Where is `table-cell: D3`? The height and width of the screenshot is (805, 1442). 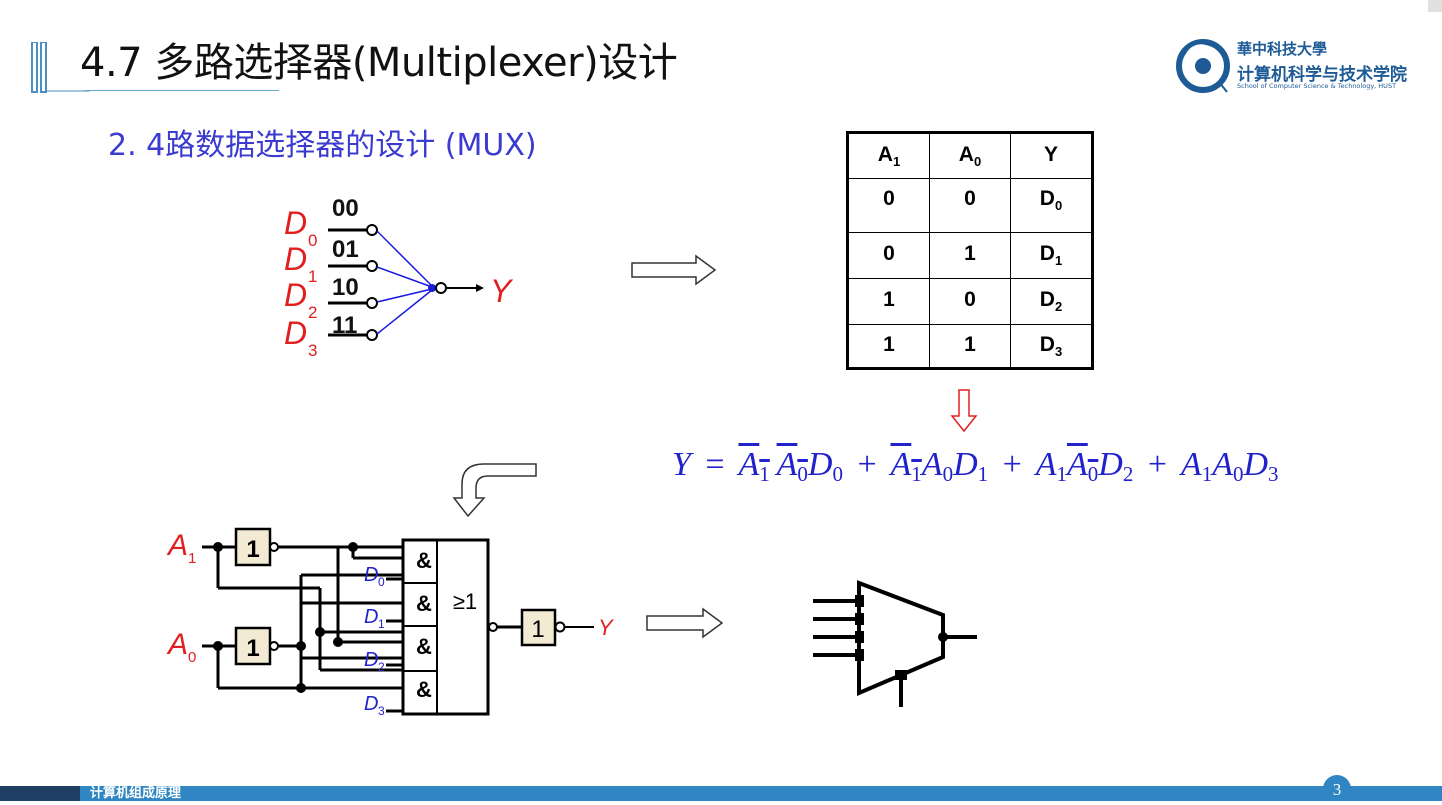
table-cell: D3 is located at coordinates (1051, 346).